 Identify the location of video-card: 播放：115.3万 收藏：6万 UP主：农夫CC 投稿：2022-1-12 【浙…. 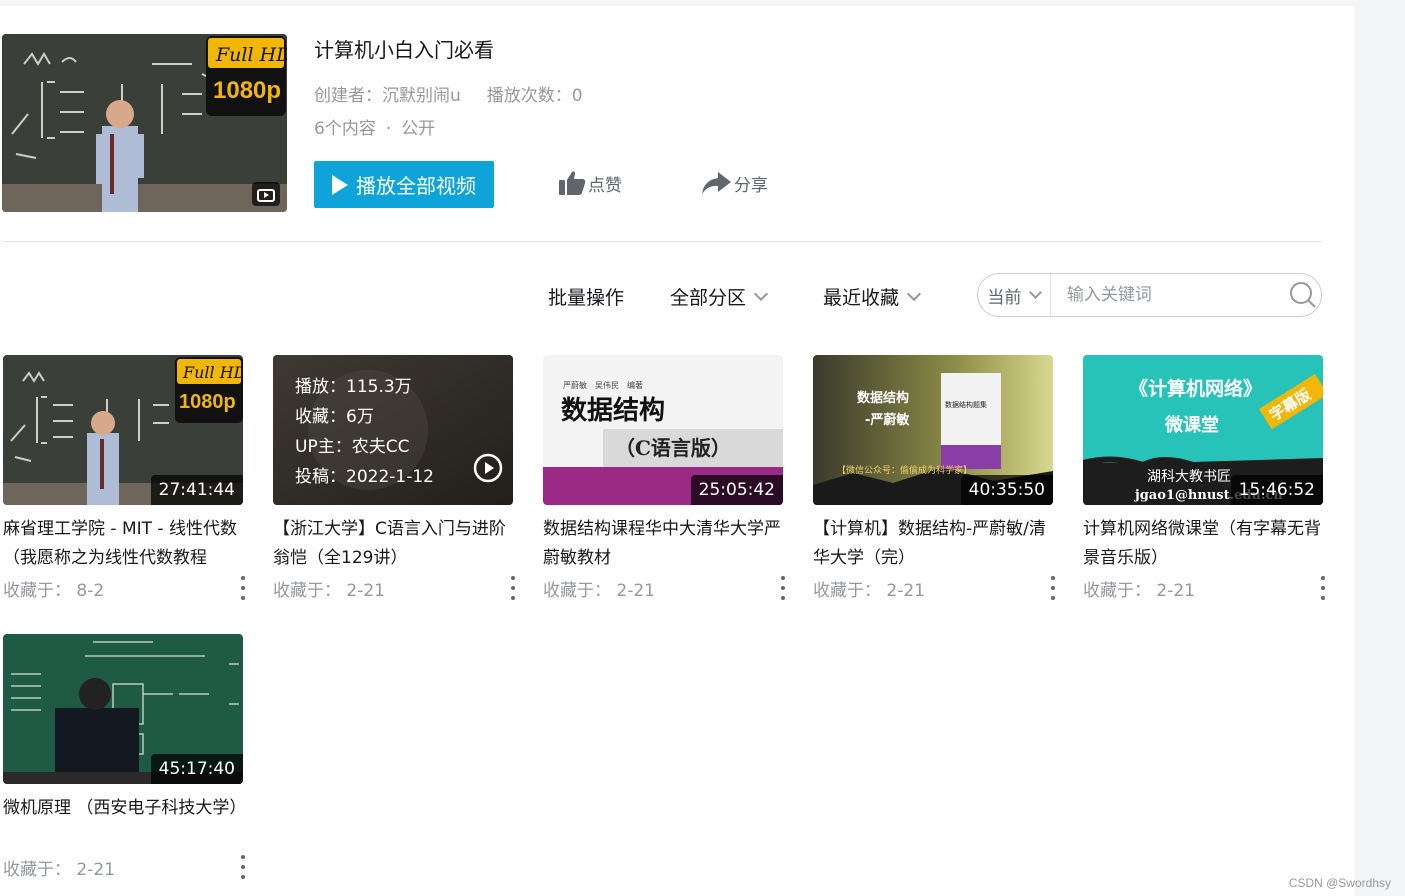
(394, 478).